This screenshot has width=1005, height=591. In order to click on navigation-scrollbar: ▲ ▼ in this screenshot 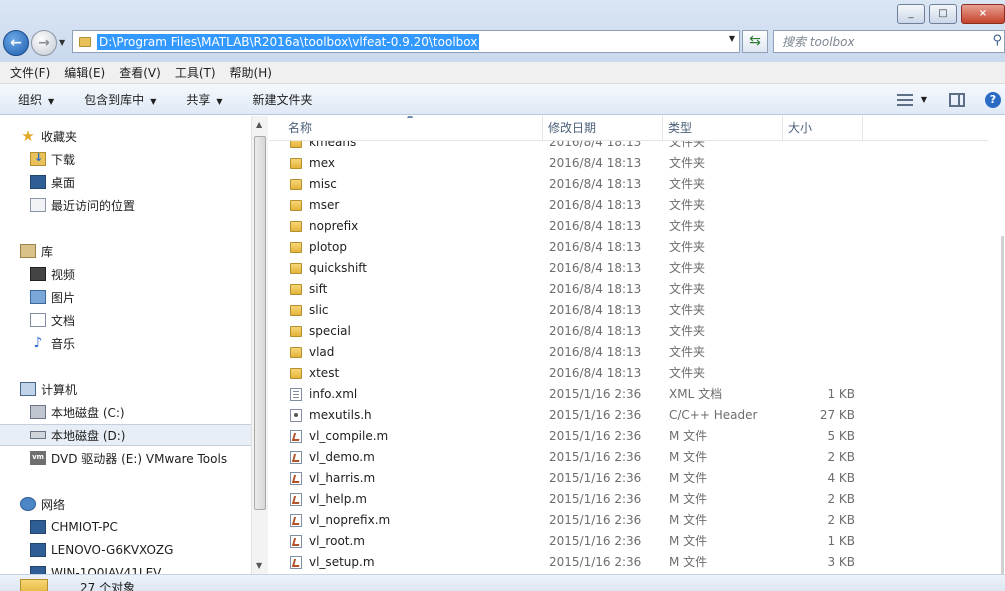, I will do `click(259, 345)`.